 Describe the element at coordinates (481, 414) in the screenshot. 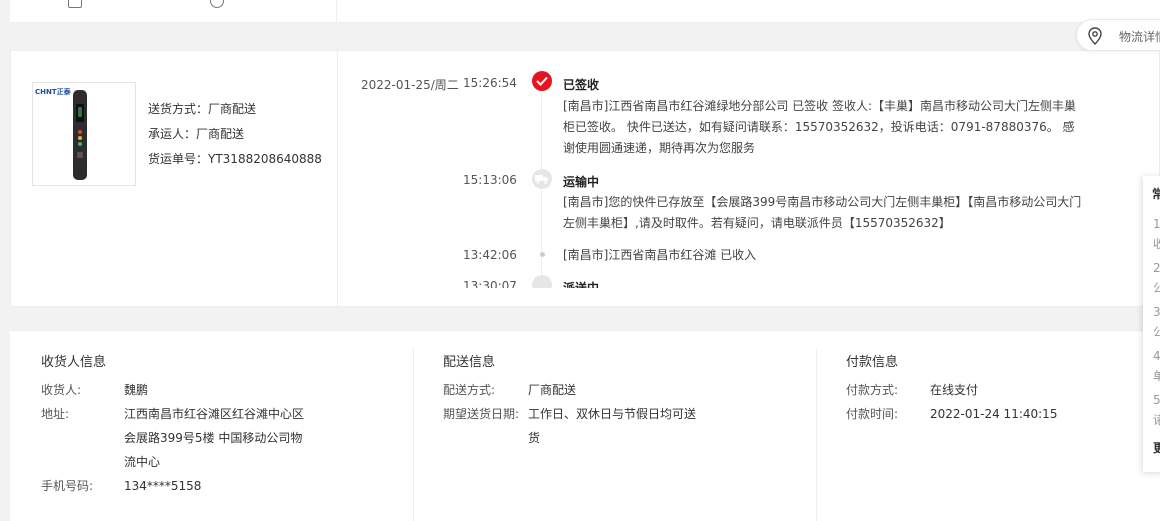

I see `delivery-date-label: 期望送货日期:` at that location.